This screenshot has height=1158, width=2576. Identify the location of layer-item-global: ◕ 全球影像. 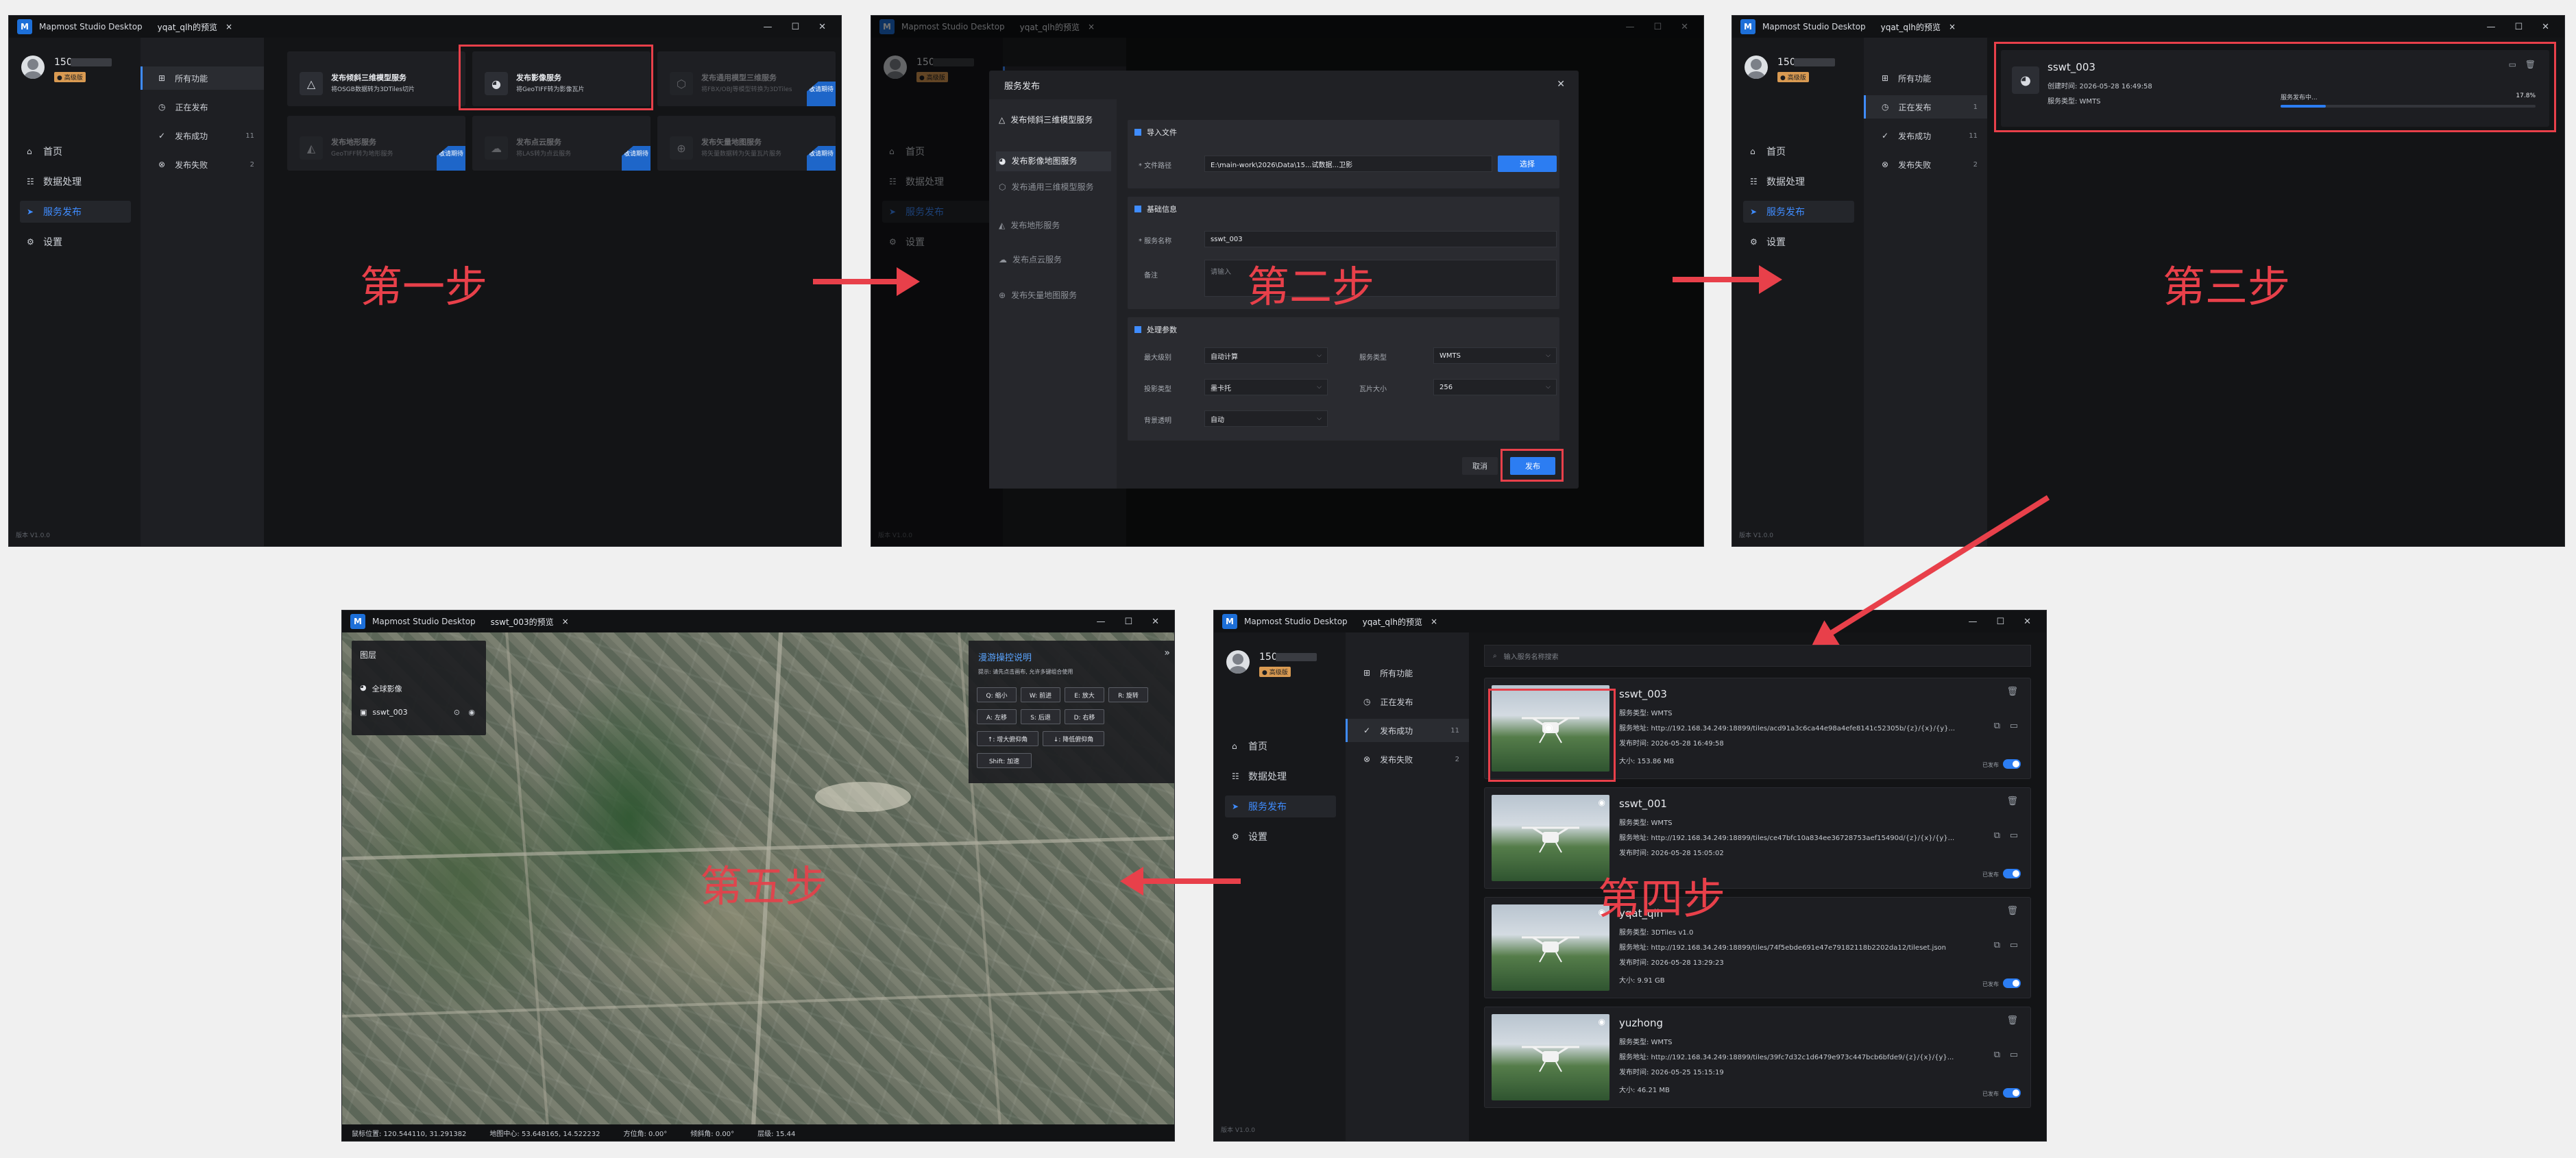
(381, 688).